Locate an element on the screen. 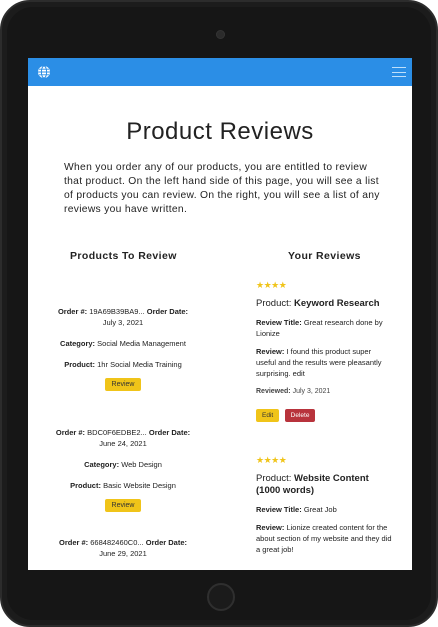 The image size is (438, 627). home-button is located at coordinates (221, 597).